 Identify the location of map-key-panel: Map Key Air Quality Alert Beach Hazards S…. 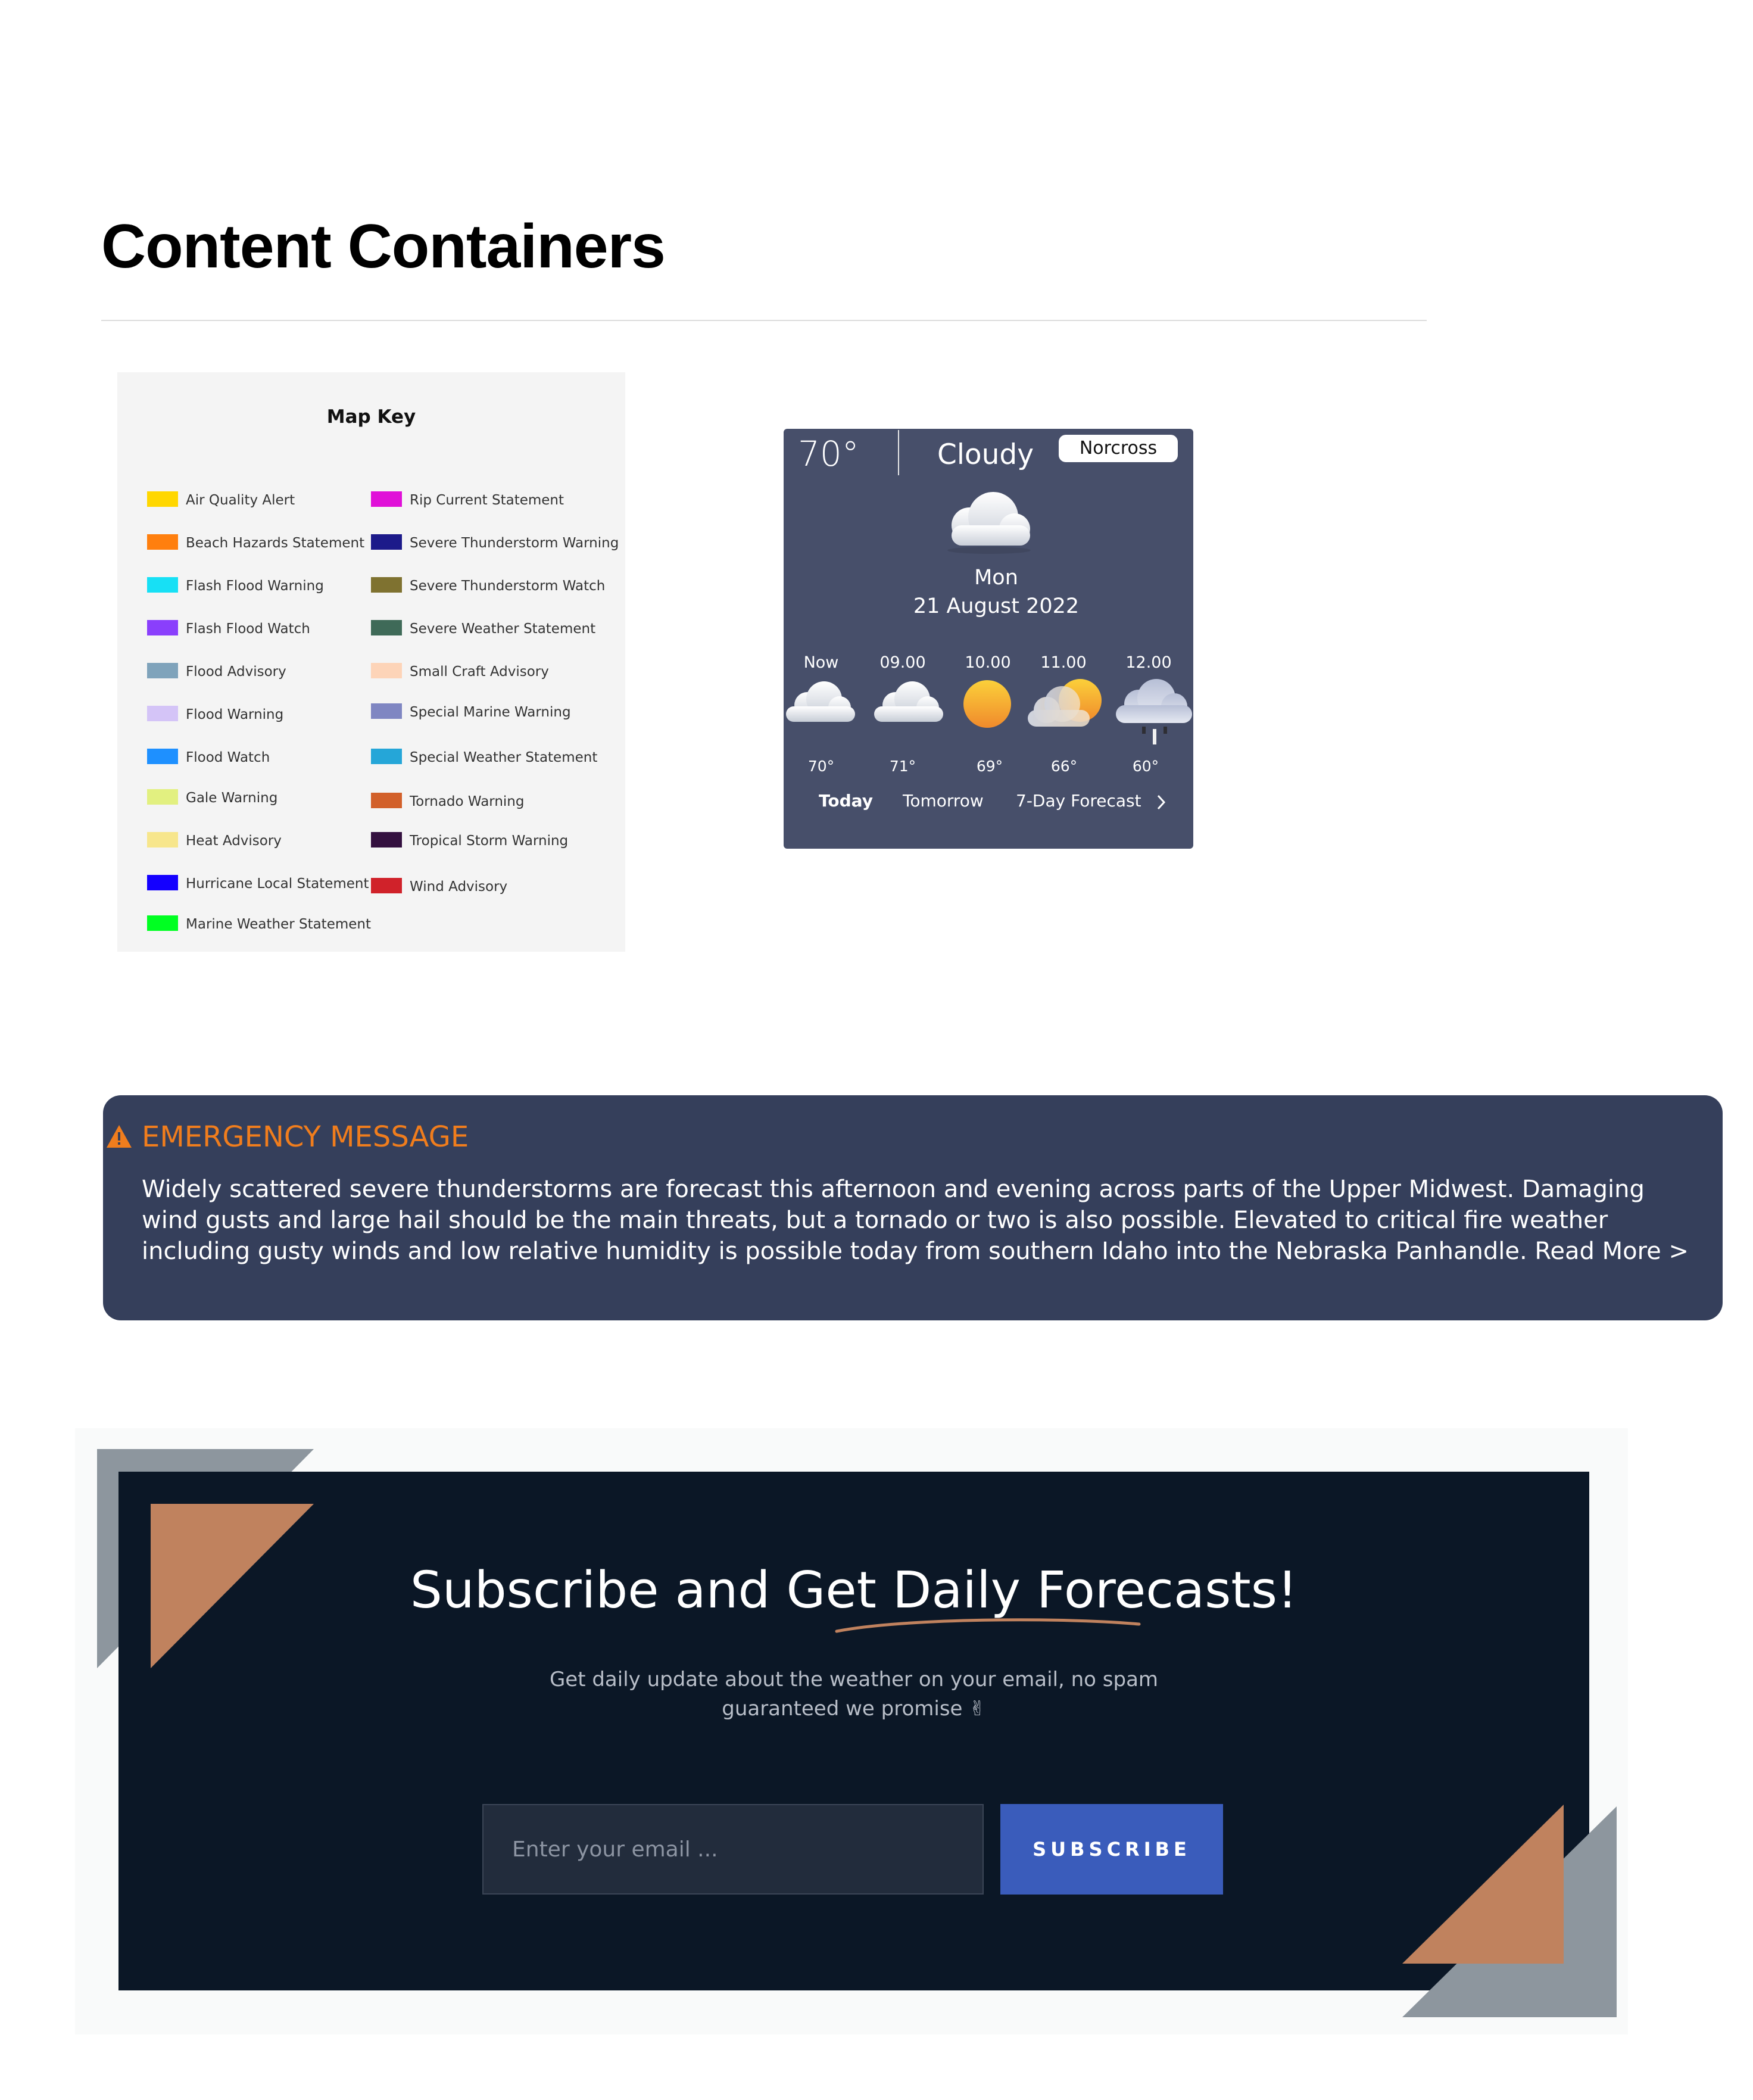
(371, 662).